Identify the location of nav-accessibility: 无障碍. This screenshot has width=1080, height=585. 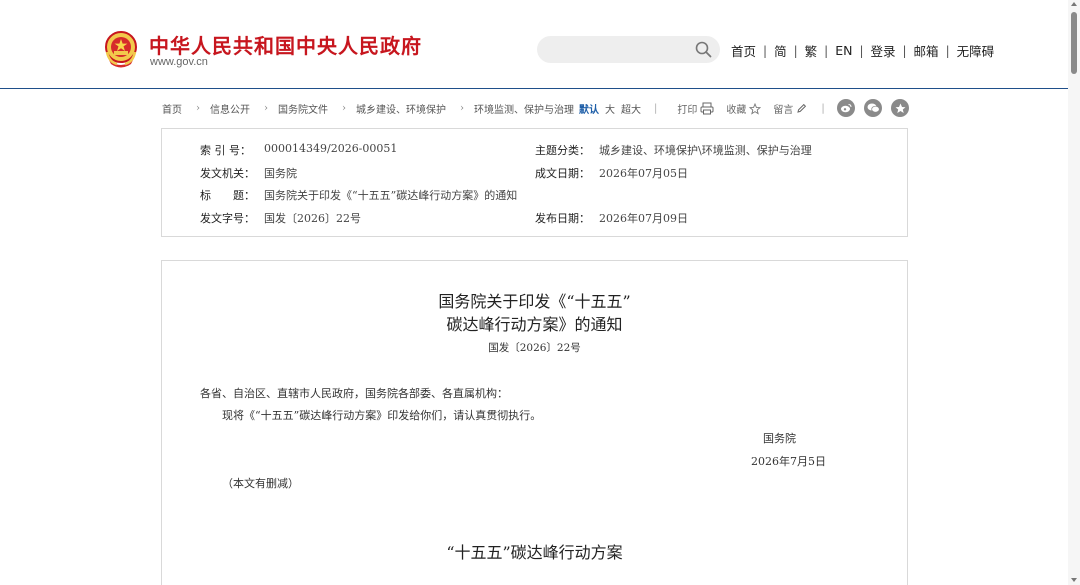
(976, 50).